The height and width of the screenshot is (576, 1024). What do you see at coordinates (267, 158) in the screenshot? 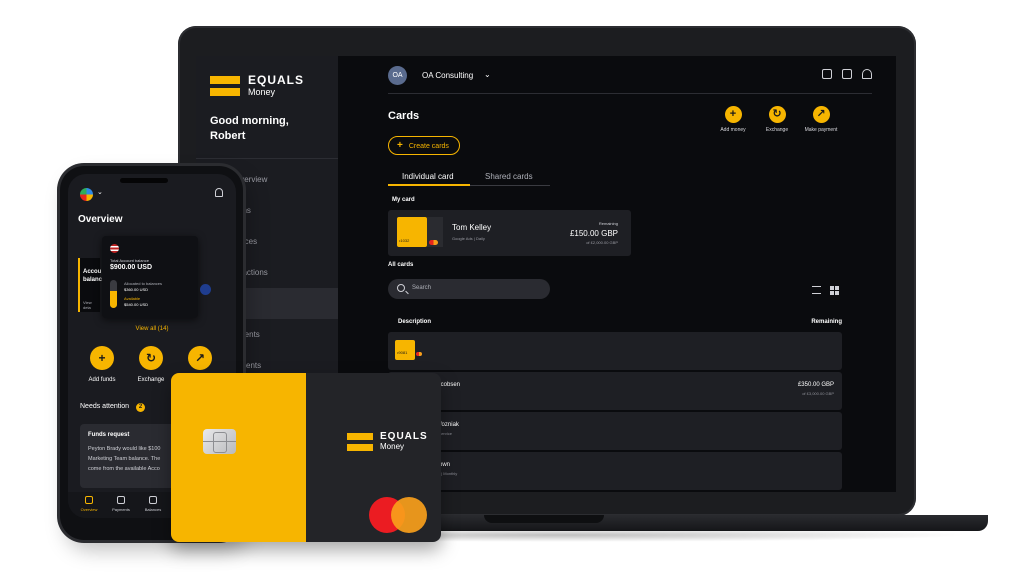
I see `sidebar-divider` at bounding box center [267, 158].